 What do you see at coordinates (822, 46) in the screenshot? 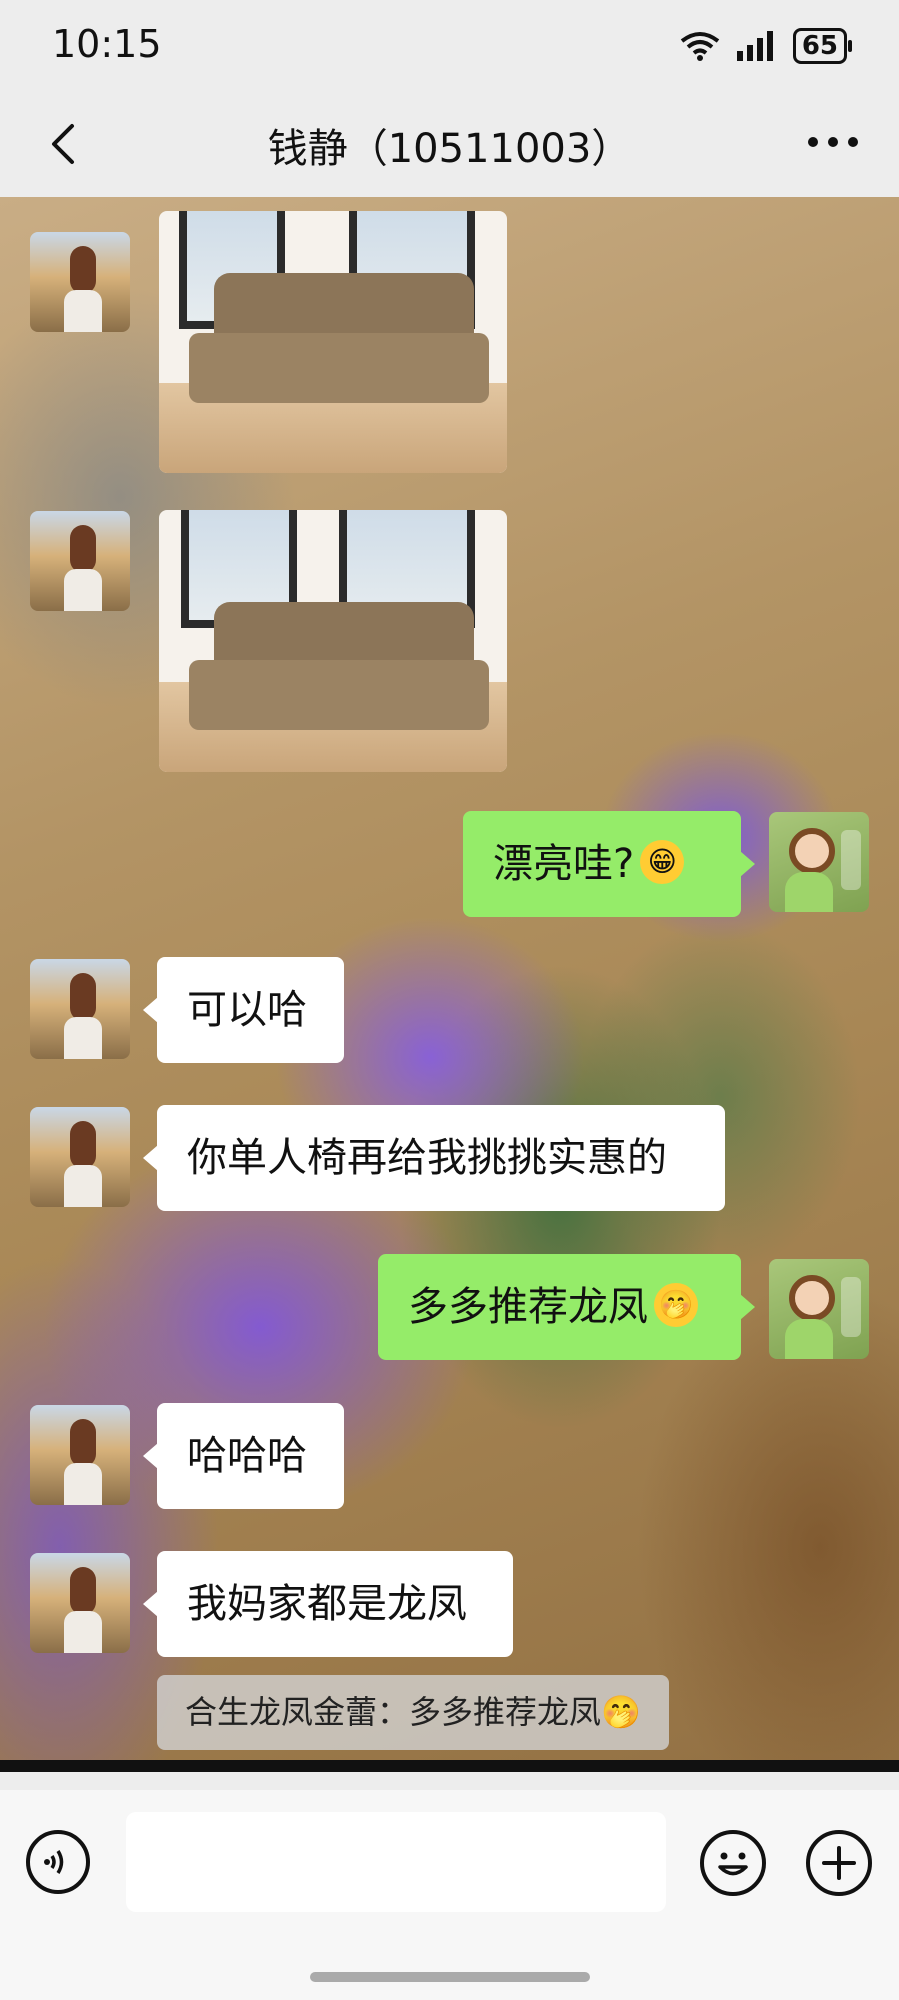
I see `battery-indicator: 65` at bounding box center [822, 46].